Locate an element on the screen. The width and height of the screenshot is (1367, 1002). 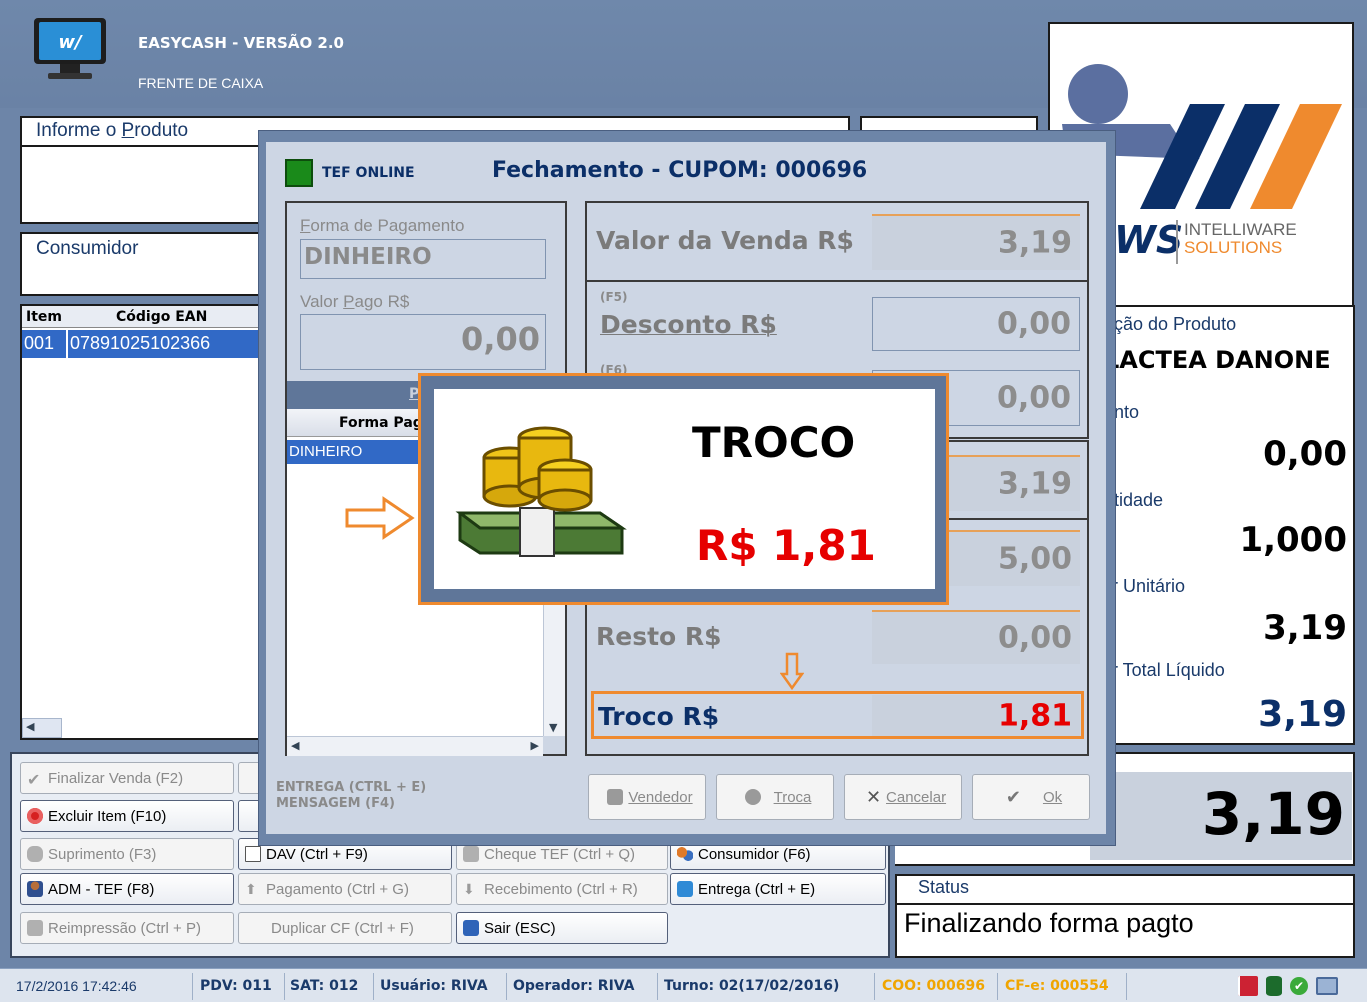
entrega-label: Entrega (Ctrl + E) is located at coordinates (757, 889).